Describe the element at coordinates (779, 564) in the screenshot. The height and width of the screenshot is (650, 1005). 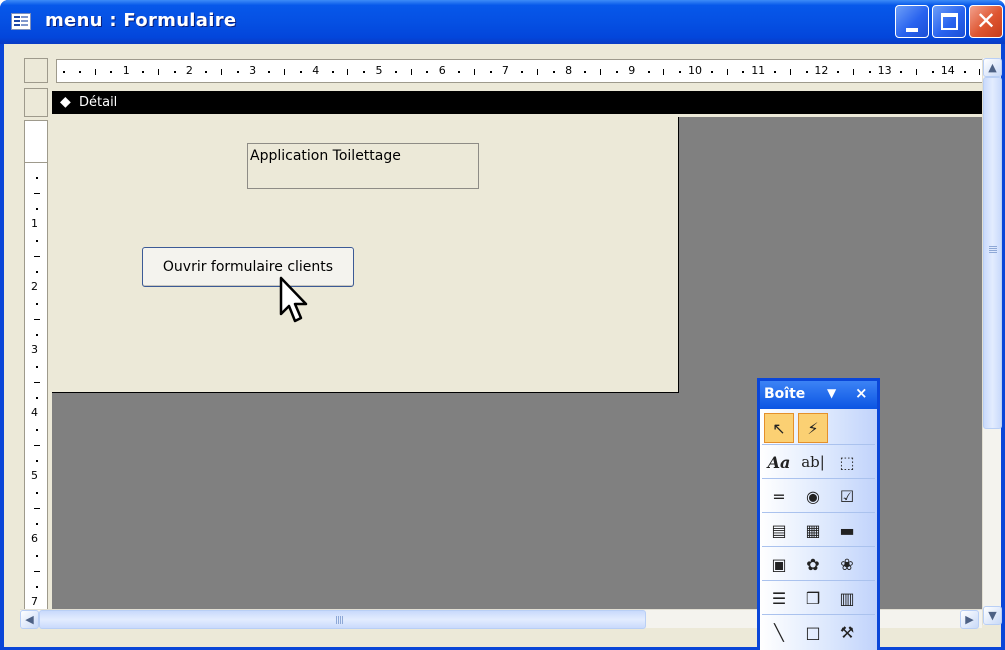
I see `image-tool-icon: ▣` at that location.